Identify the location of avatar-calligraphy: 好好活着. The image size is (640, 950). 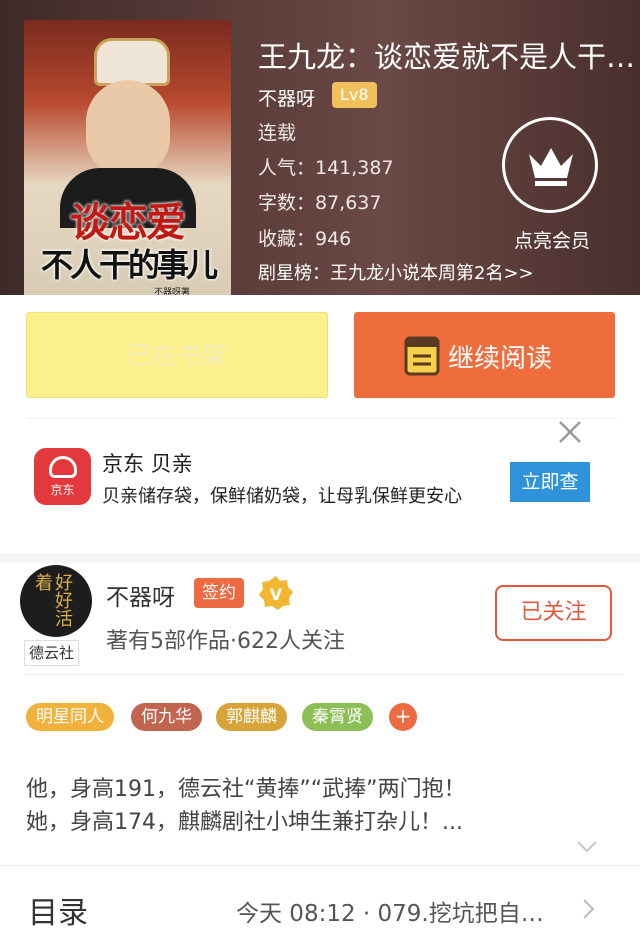
(52, 600).